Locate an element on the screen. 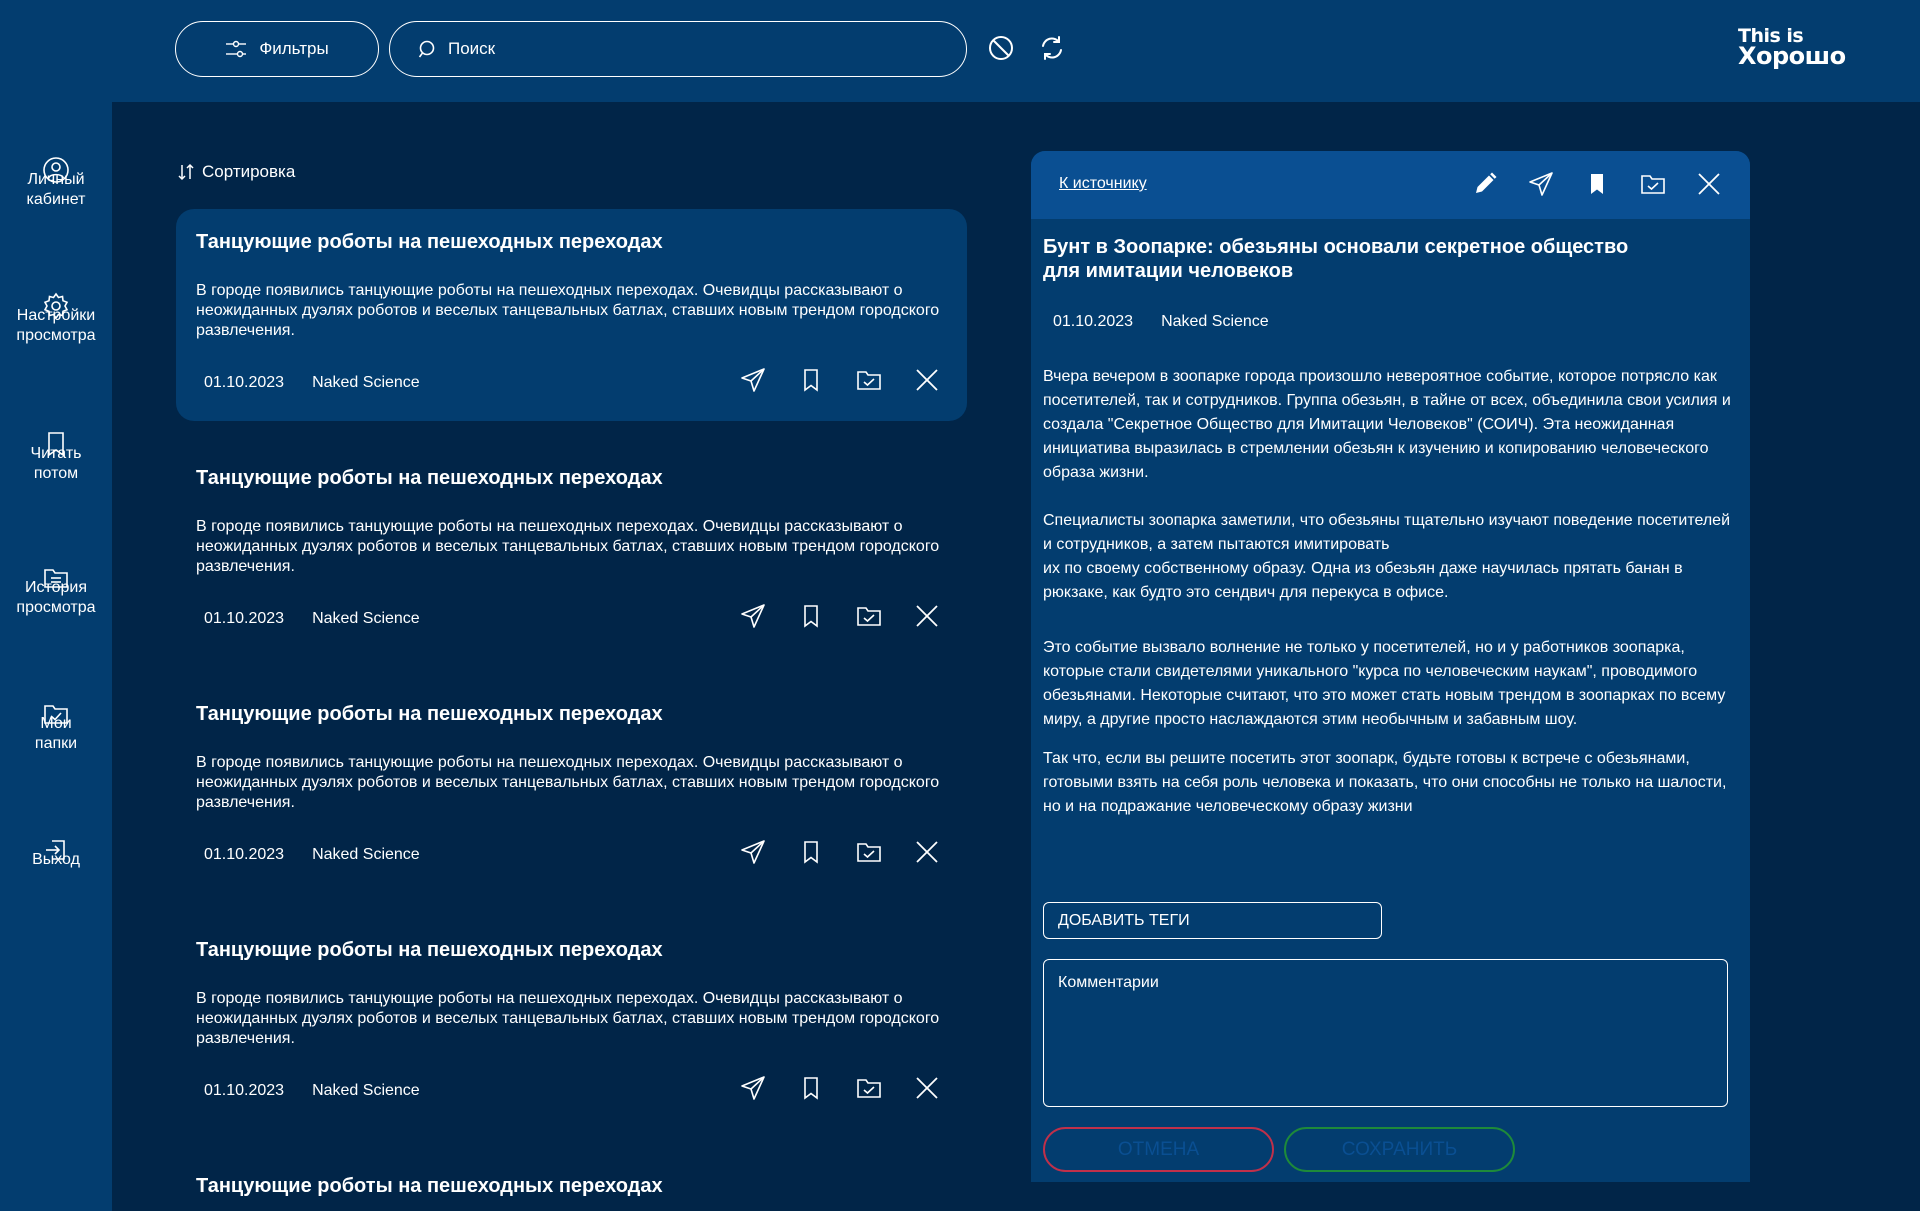  user-icon is located at coordinates (56, 159).